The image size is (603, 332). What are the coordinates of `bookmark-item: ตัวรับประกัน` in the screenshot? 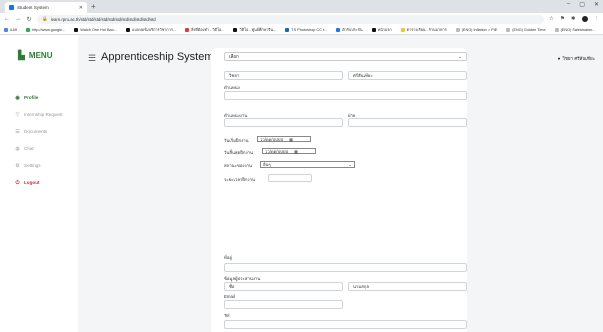 It's located at (349, 30).